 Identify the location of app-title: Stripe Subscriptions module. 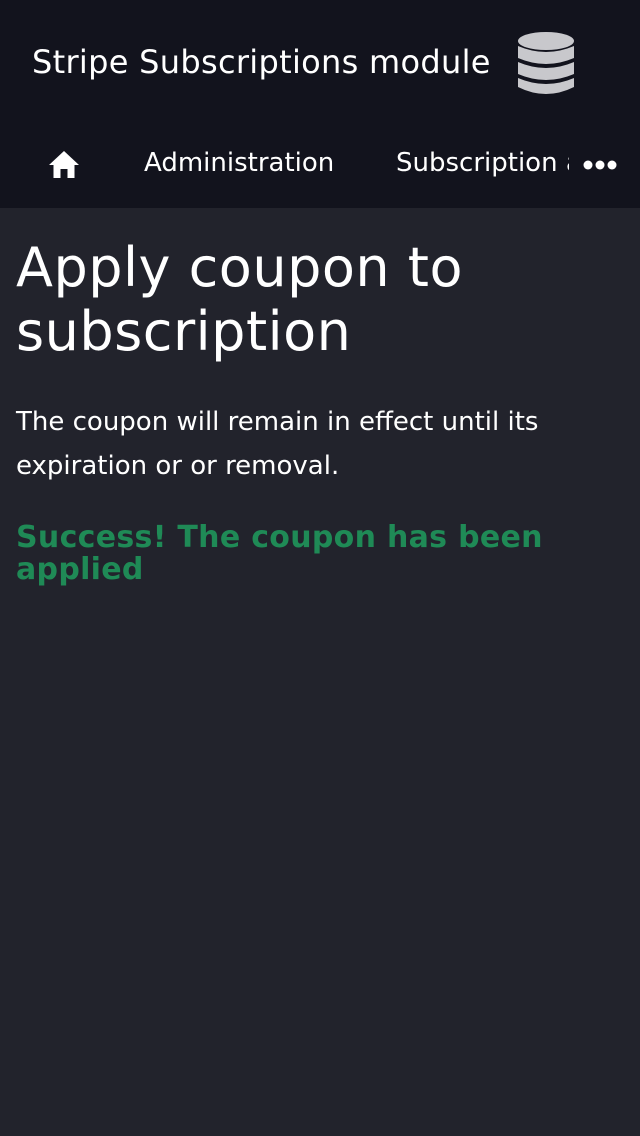
(261, 62).